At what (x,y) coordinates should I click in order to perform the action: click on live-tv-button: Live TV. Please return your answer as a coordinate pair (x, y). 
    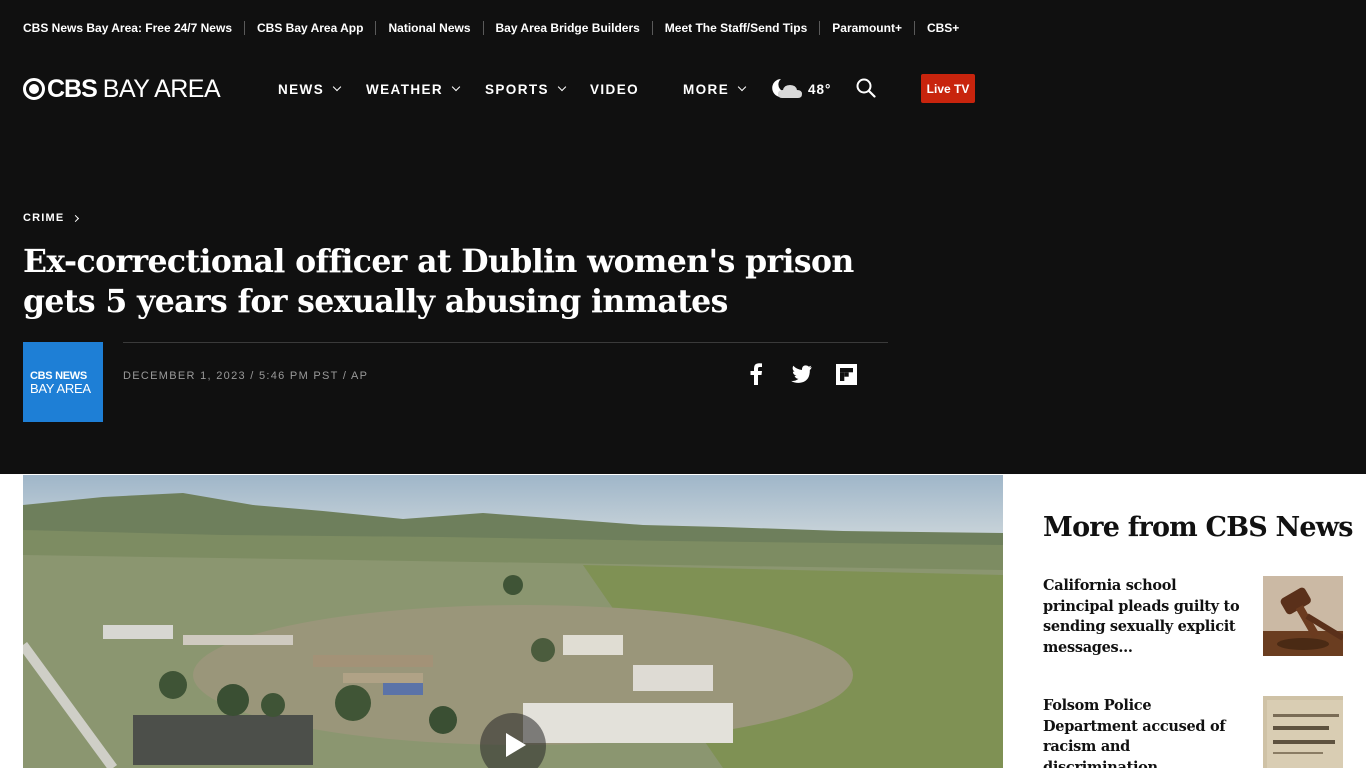
    Looking at the image, I should click on (948, 88).